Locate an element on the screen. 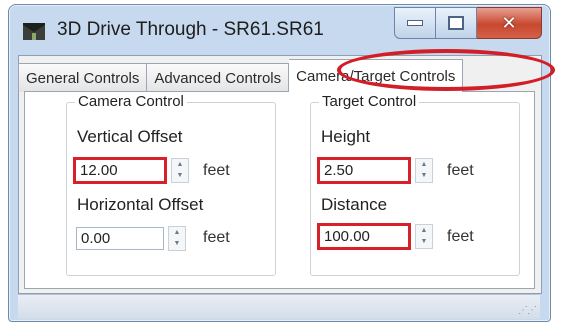 The width and height of the screenshot is (564, 333). vertical-offset-spin-buttons: ▲ ▼ is located at coordinates (180, 170).